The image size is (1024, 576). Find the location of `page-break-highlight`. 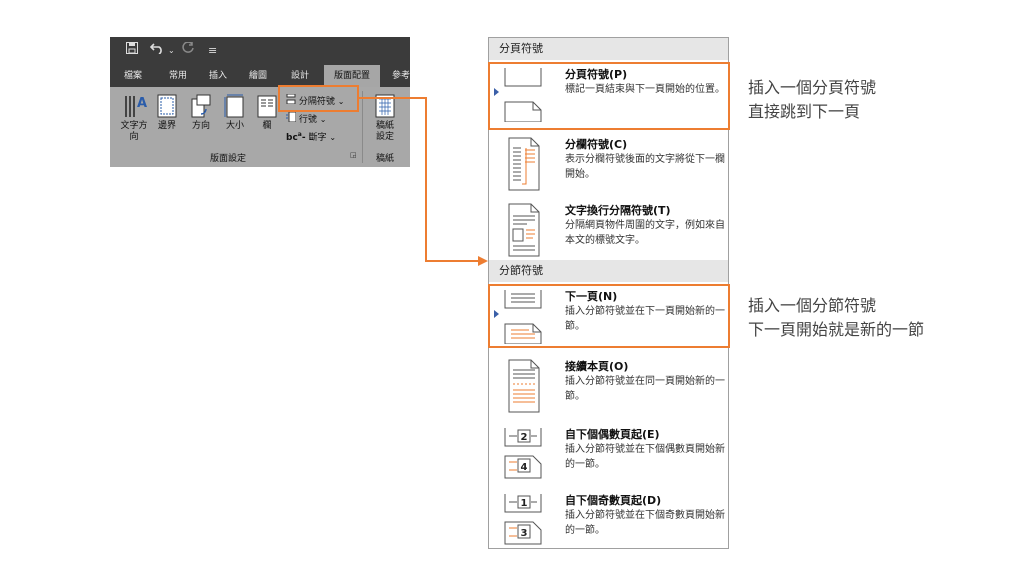

page-break-highlight is located at coordinates (609, 96).